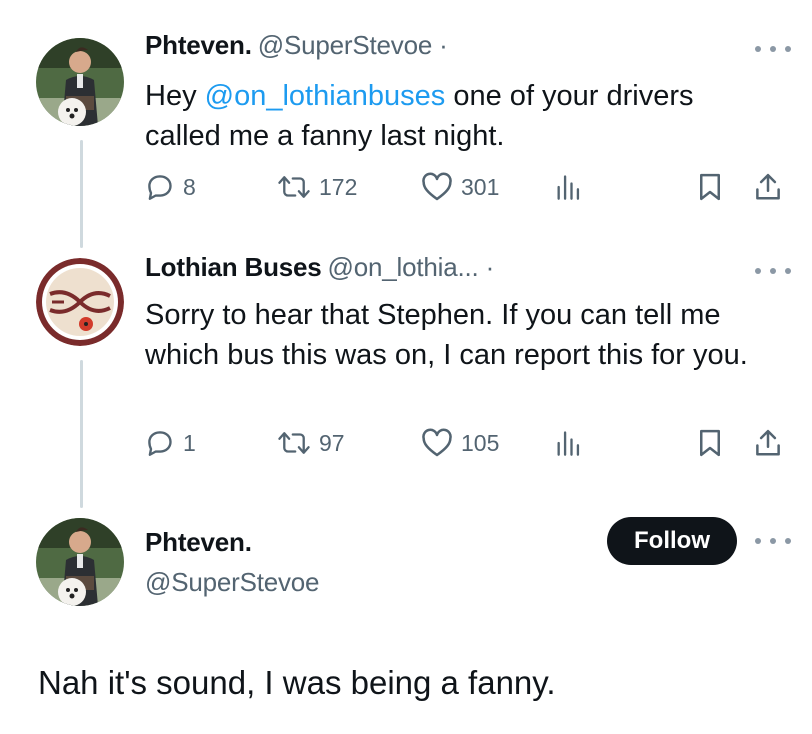 The image size is (812, 734). What do you see at coordinates (311, 443) in the screenshot?
I see `repost-button: 97` at bounding box center [311, 443].